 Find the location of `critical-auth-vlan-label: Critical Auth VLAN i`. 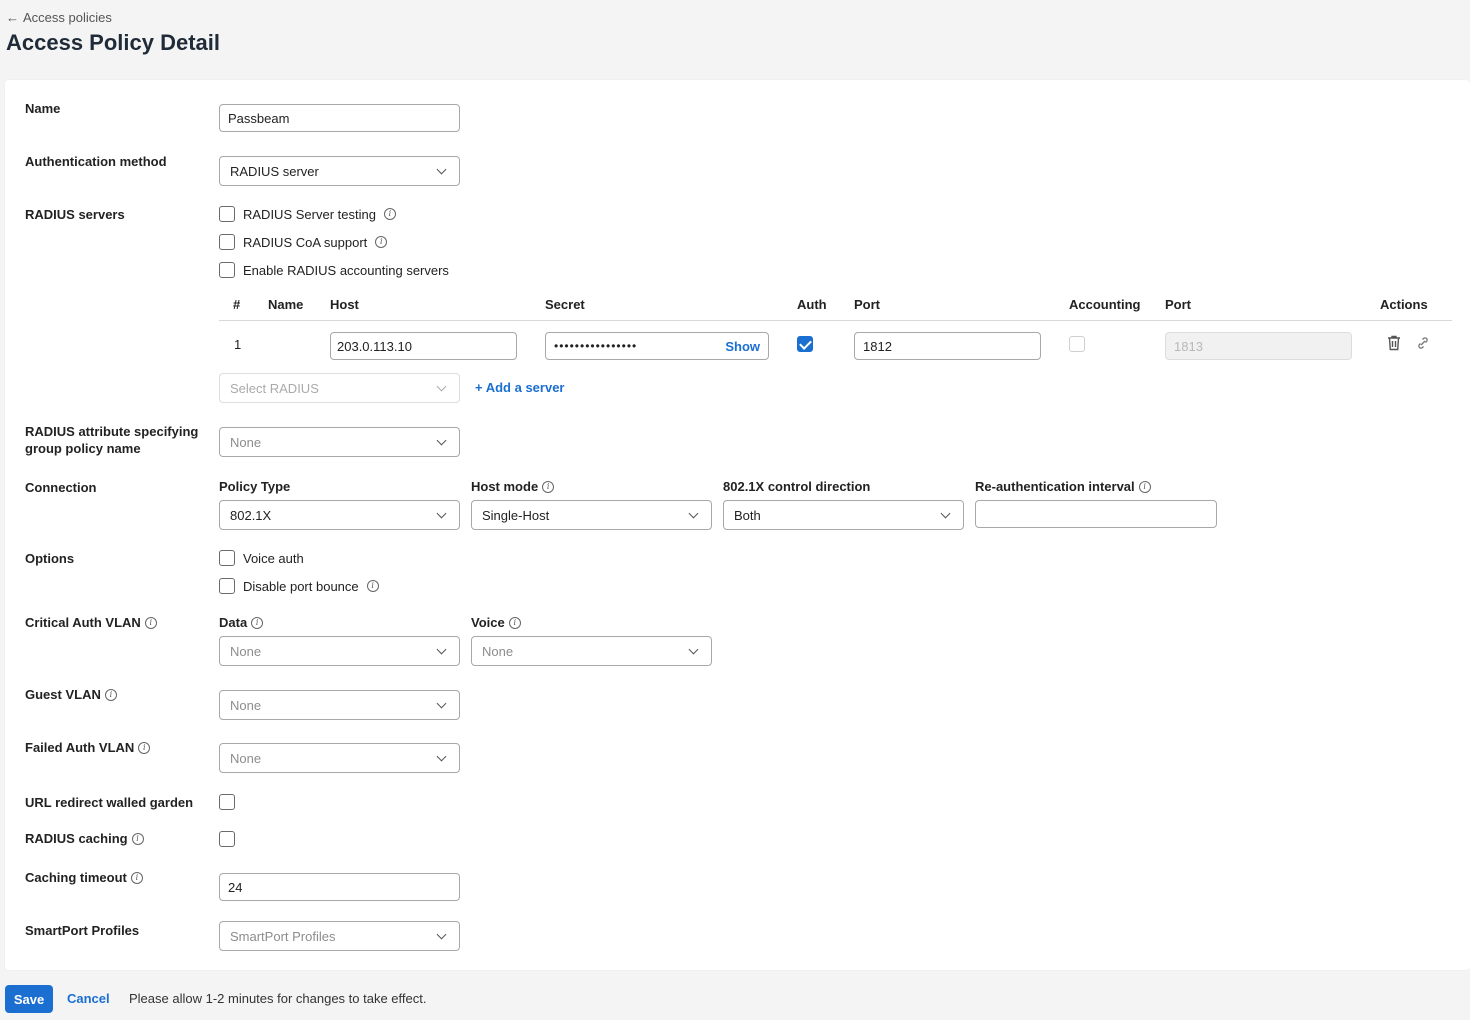

critical-auth-vlan-label: Critical Auth VLAN i is located at coordinates (91, 622).